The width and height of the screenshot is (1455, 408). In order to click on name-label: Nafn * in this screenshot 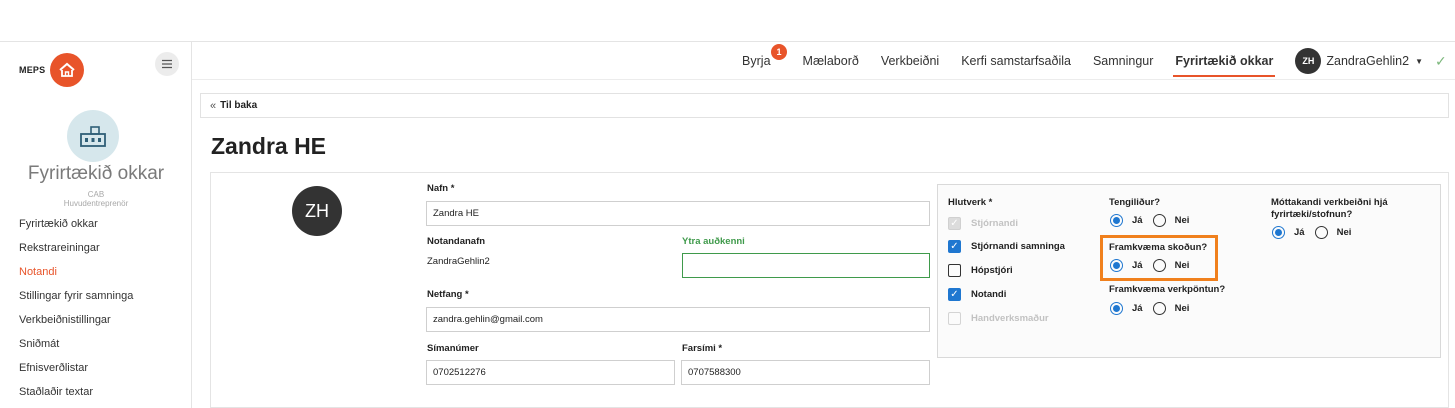, I will do `click(441, 188)`.